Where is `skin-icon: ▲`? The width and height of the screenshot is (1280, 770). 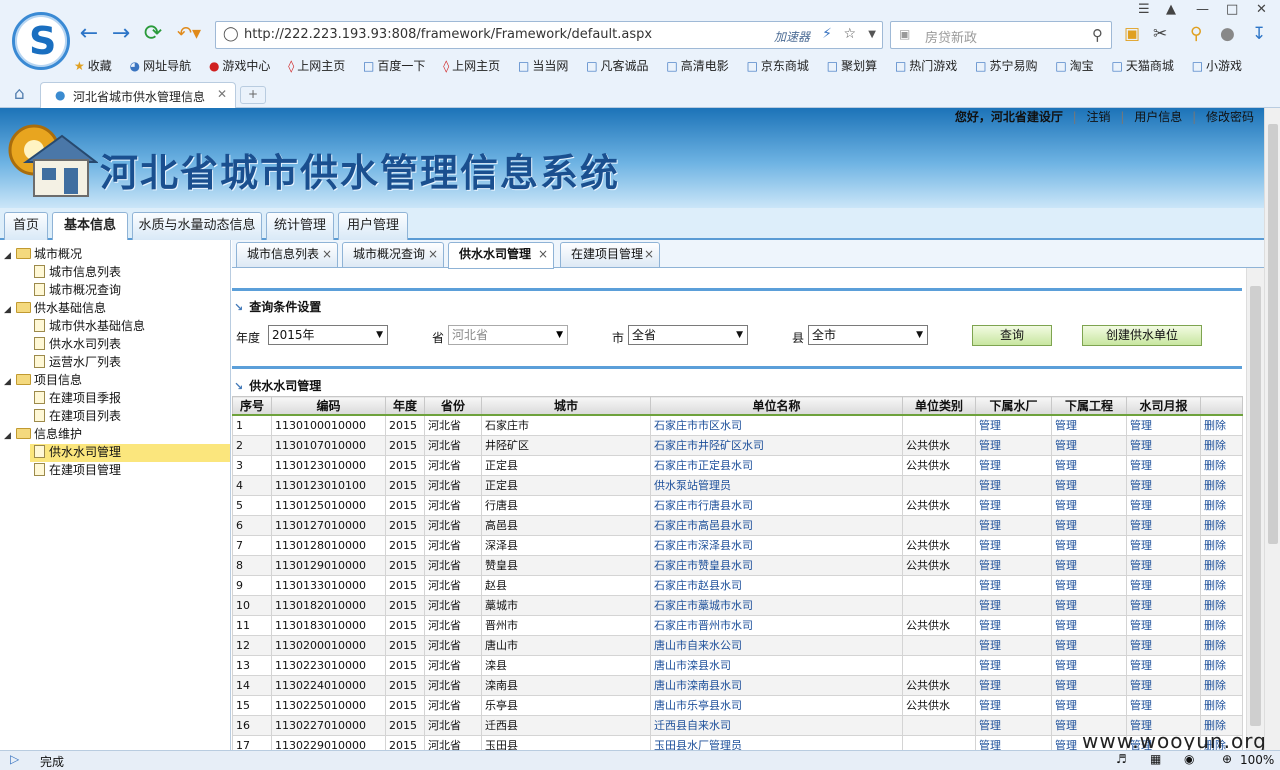
skin-icon: ▲ is located at coordinates (1171, 9).